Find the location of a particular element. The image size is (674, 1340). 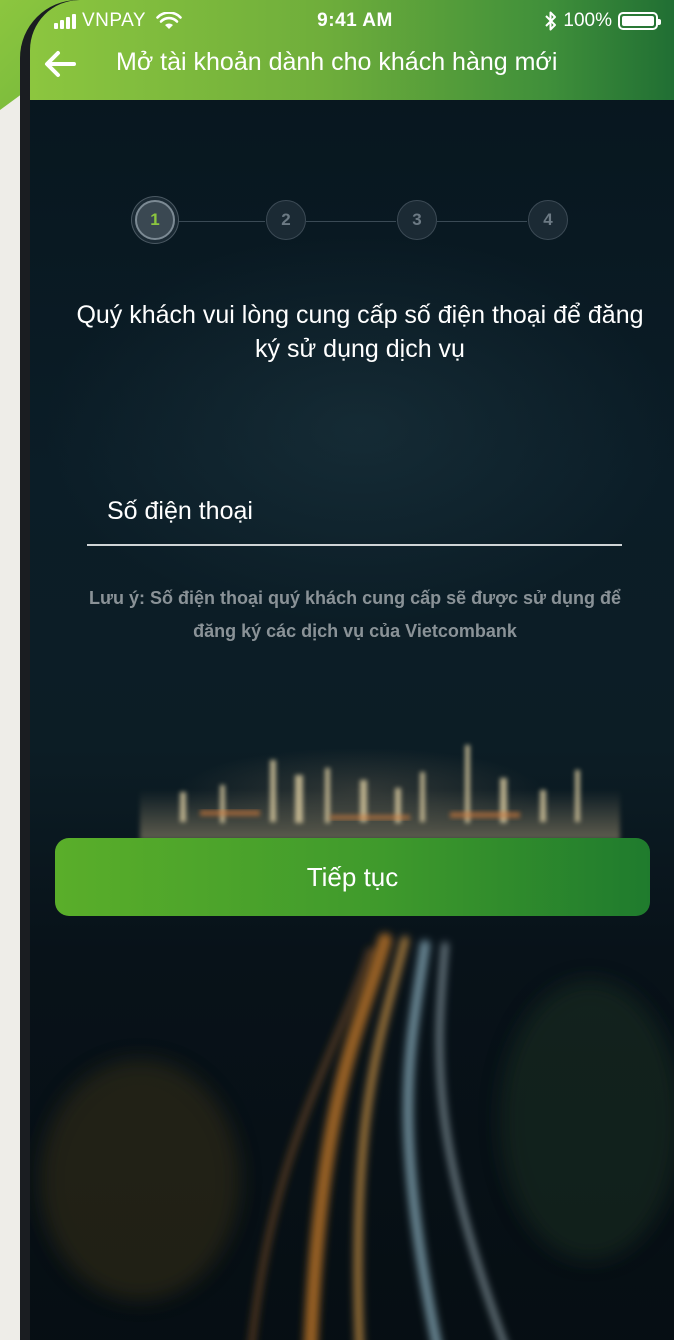

status-bar: VNPAY 9:41 AM 100% is located at coordinates (352, 22).